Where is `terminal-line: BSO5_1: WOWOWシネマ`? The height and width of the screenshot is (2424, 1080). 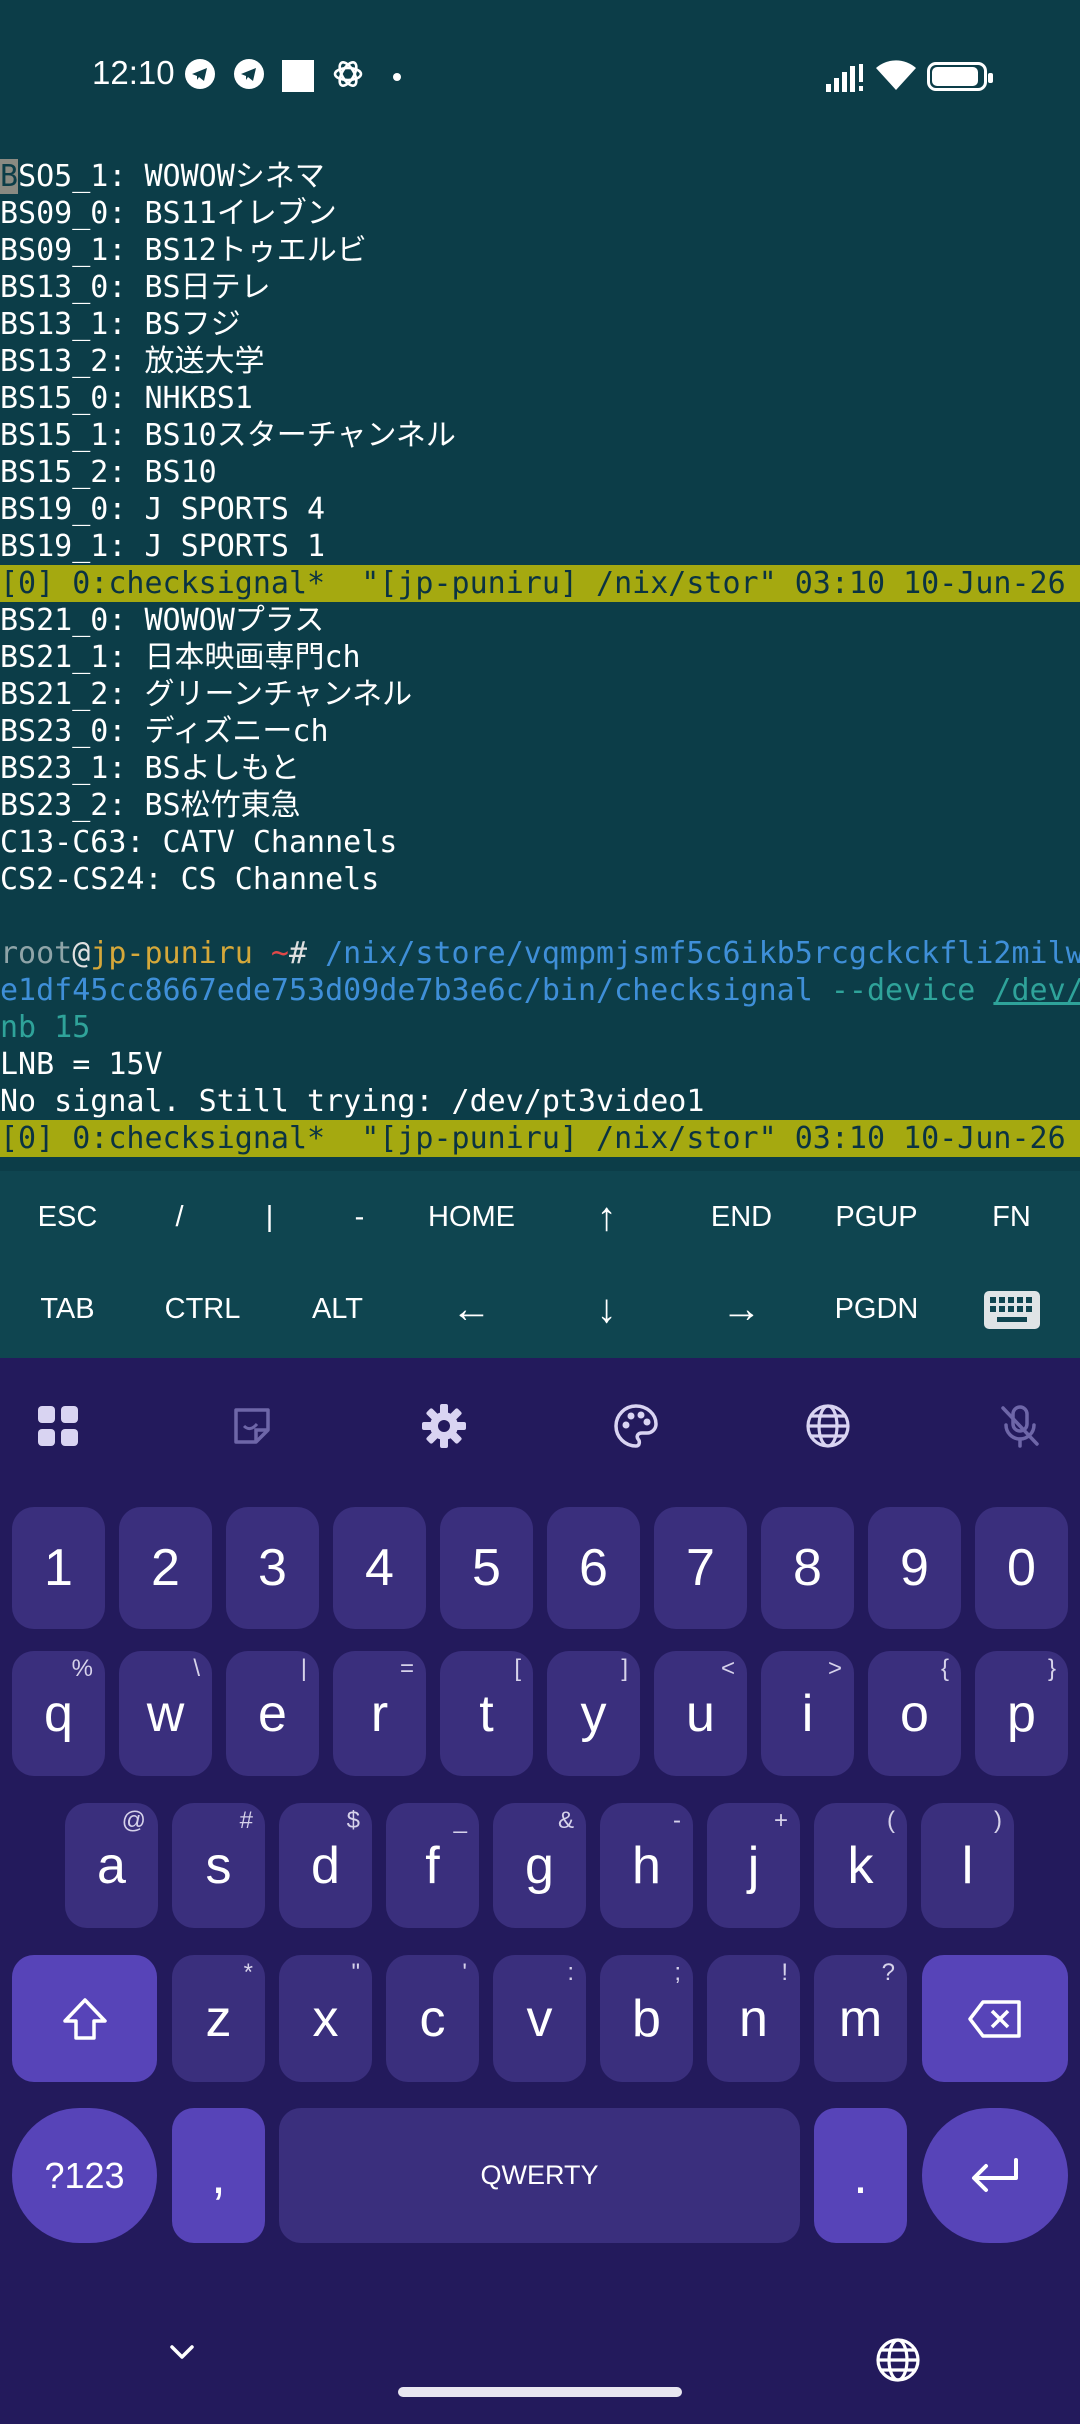
terminal-line: BSO5_1: WOWOWシネマ is located at coordinates (162, 176).